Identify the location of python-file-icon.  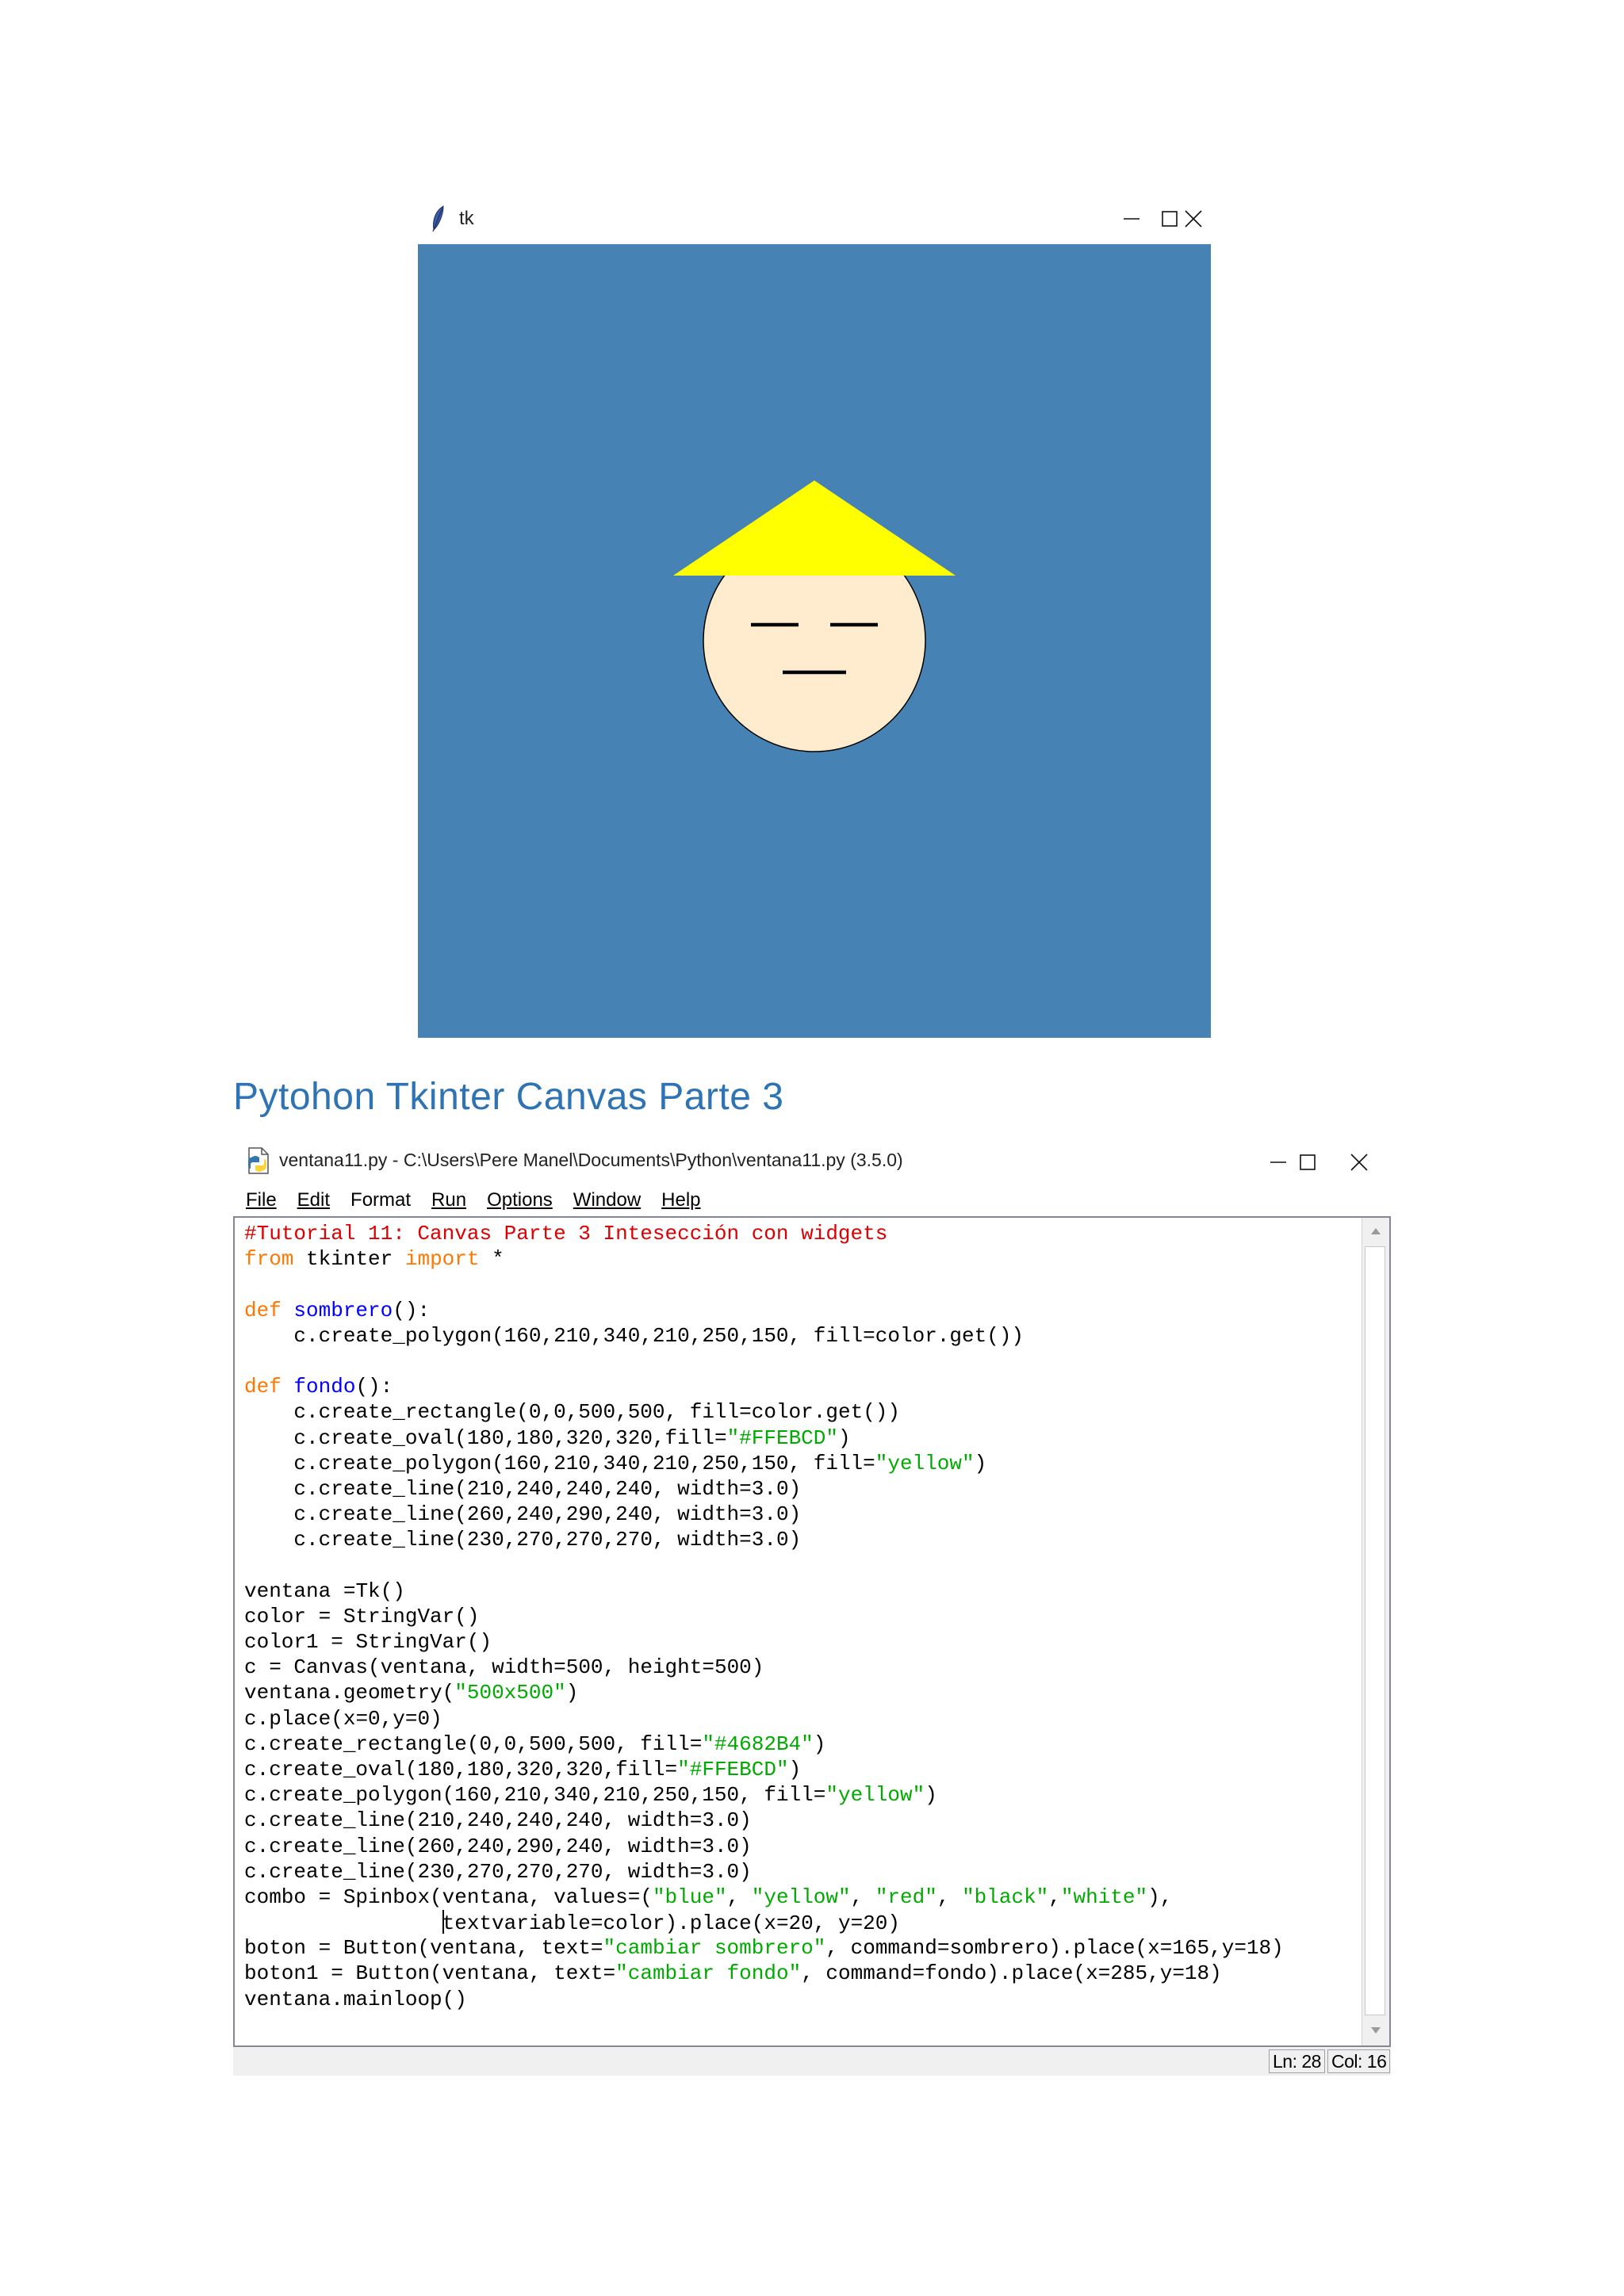
(258, 1161).